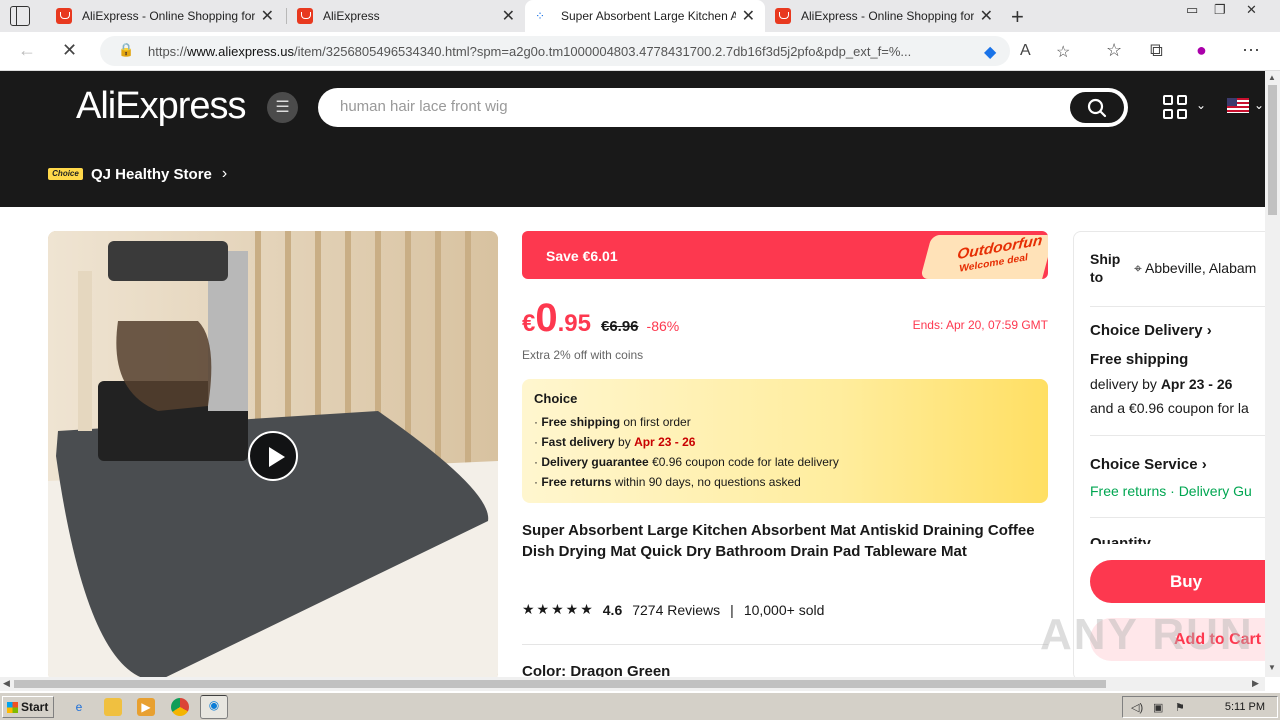 The height and width of the screenshot is (720, 1280). Describe the element at coordinates (1251, 50) in the screenshot. I see `more-menu-icon: ⋯` at that location.